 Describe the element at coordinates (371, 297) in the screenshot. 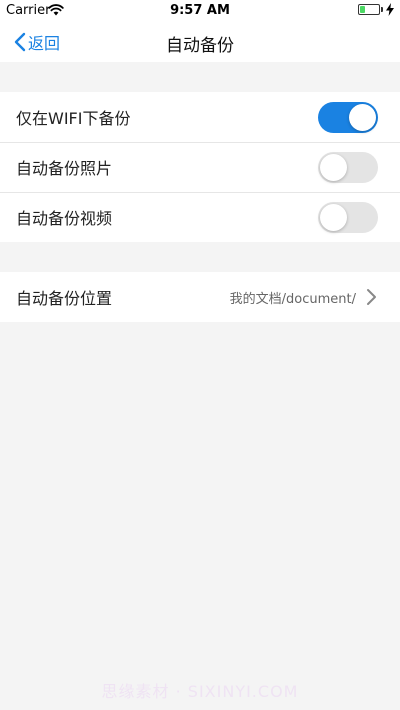

I see `chevron-right-icon` at that location.